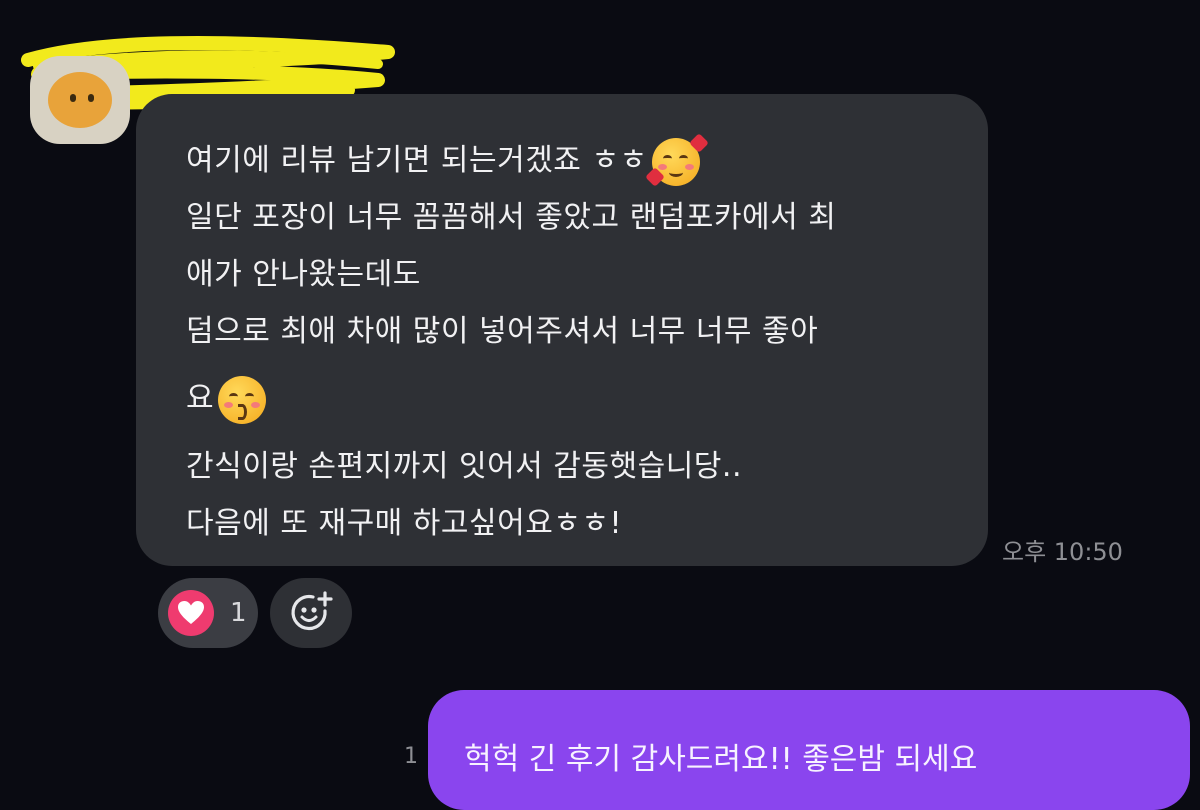  Describe the element at coordinates (502, 331) in the screenshot. I see `message-text: 덤으로 최애 차애 많이 넣어주셔서 너무 너무 좋아` at that location.